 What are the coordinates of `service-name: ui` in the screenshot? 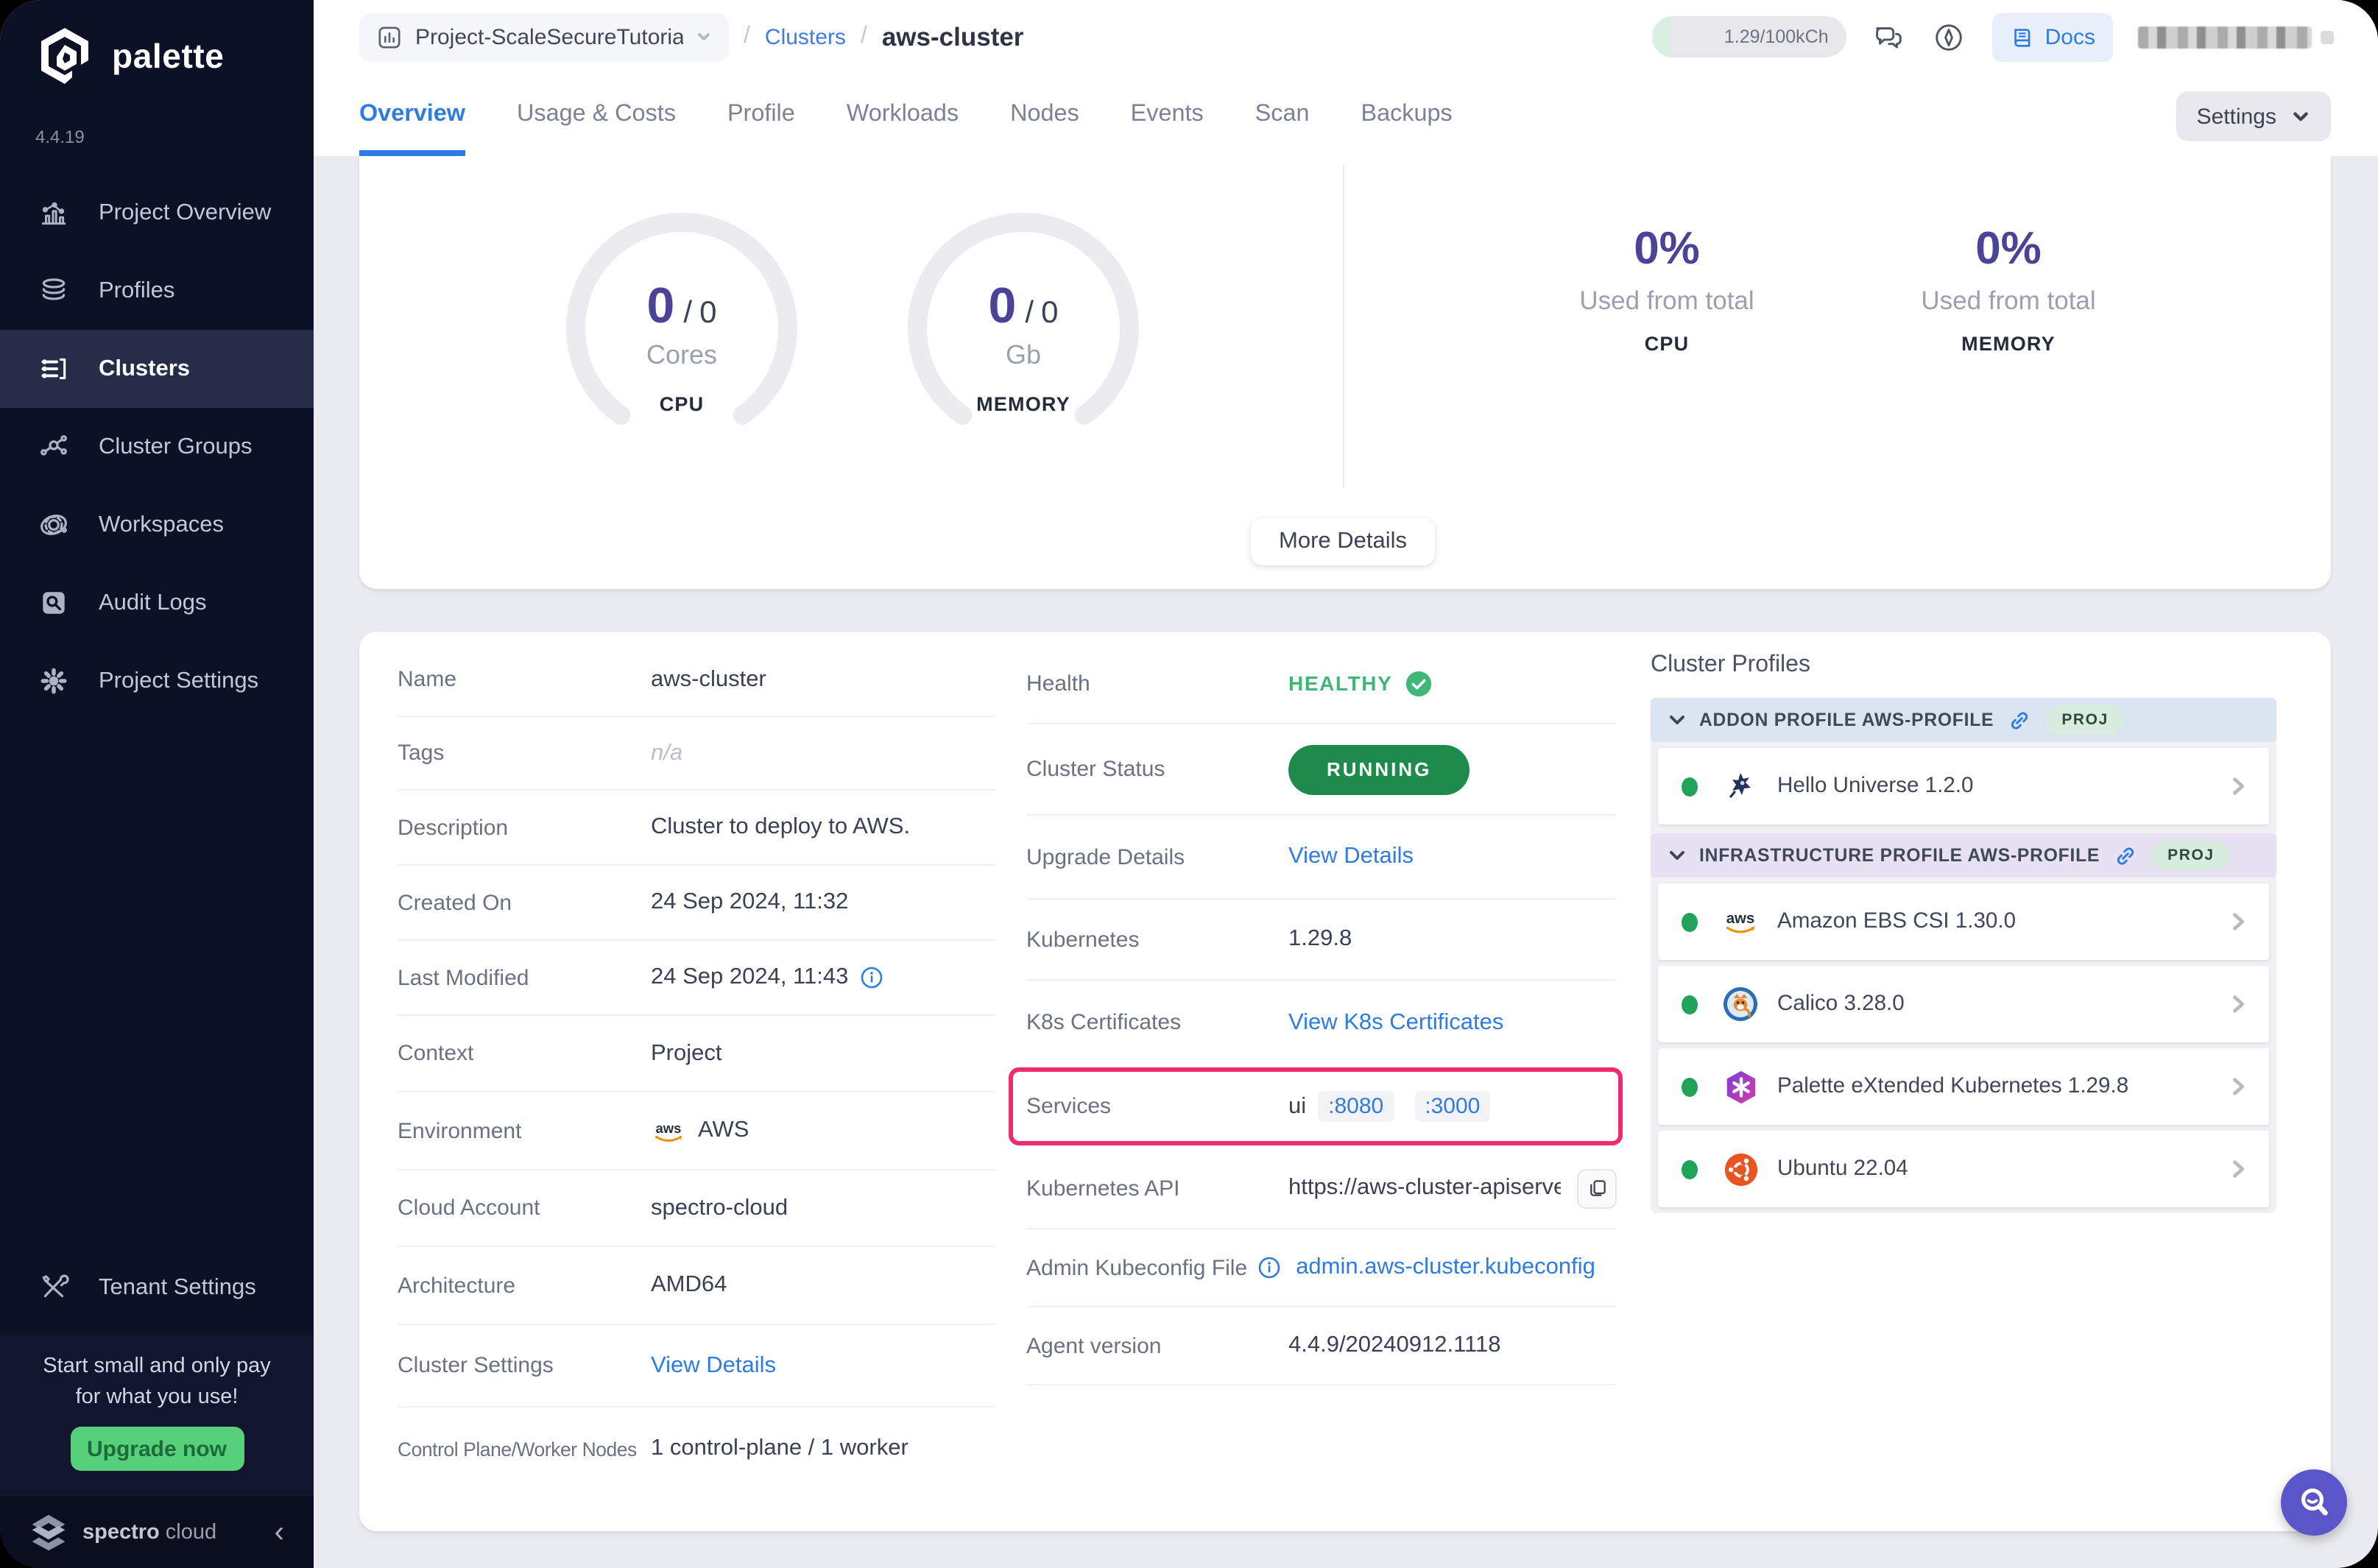 It's located at (1297, 1105).